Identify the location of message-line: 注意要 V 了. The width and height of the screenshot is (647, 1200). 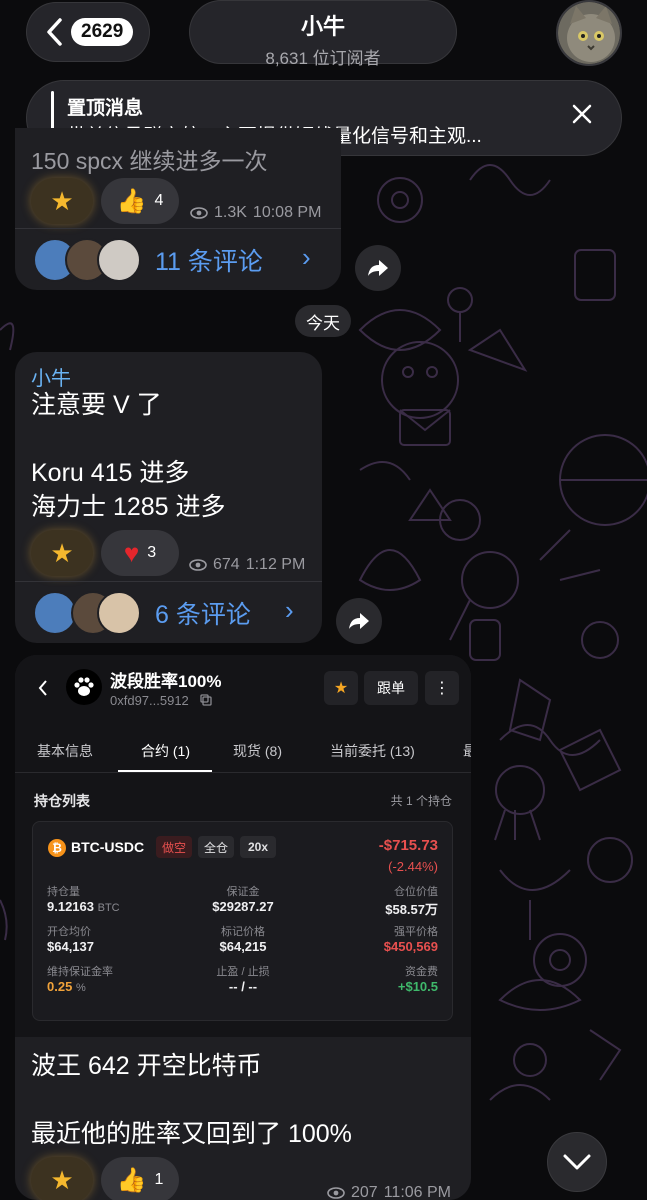
(96, 405).